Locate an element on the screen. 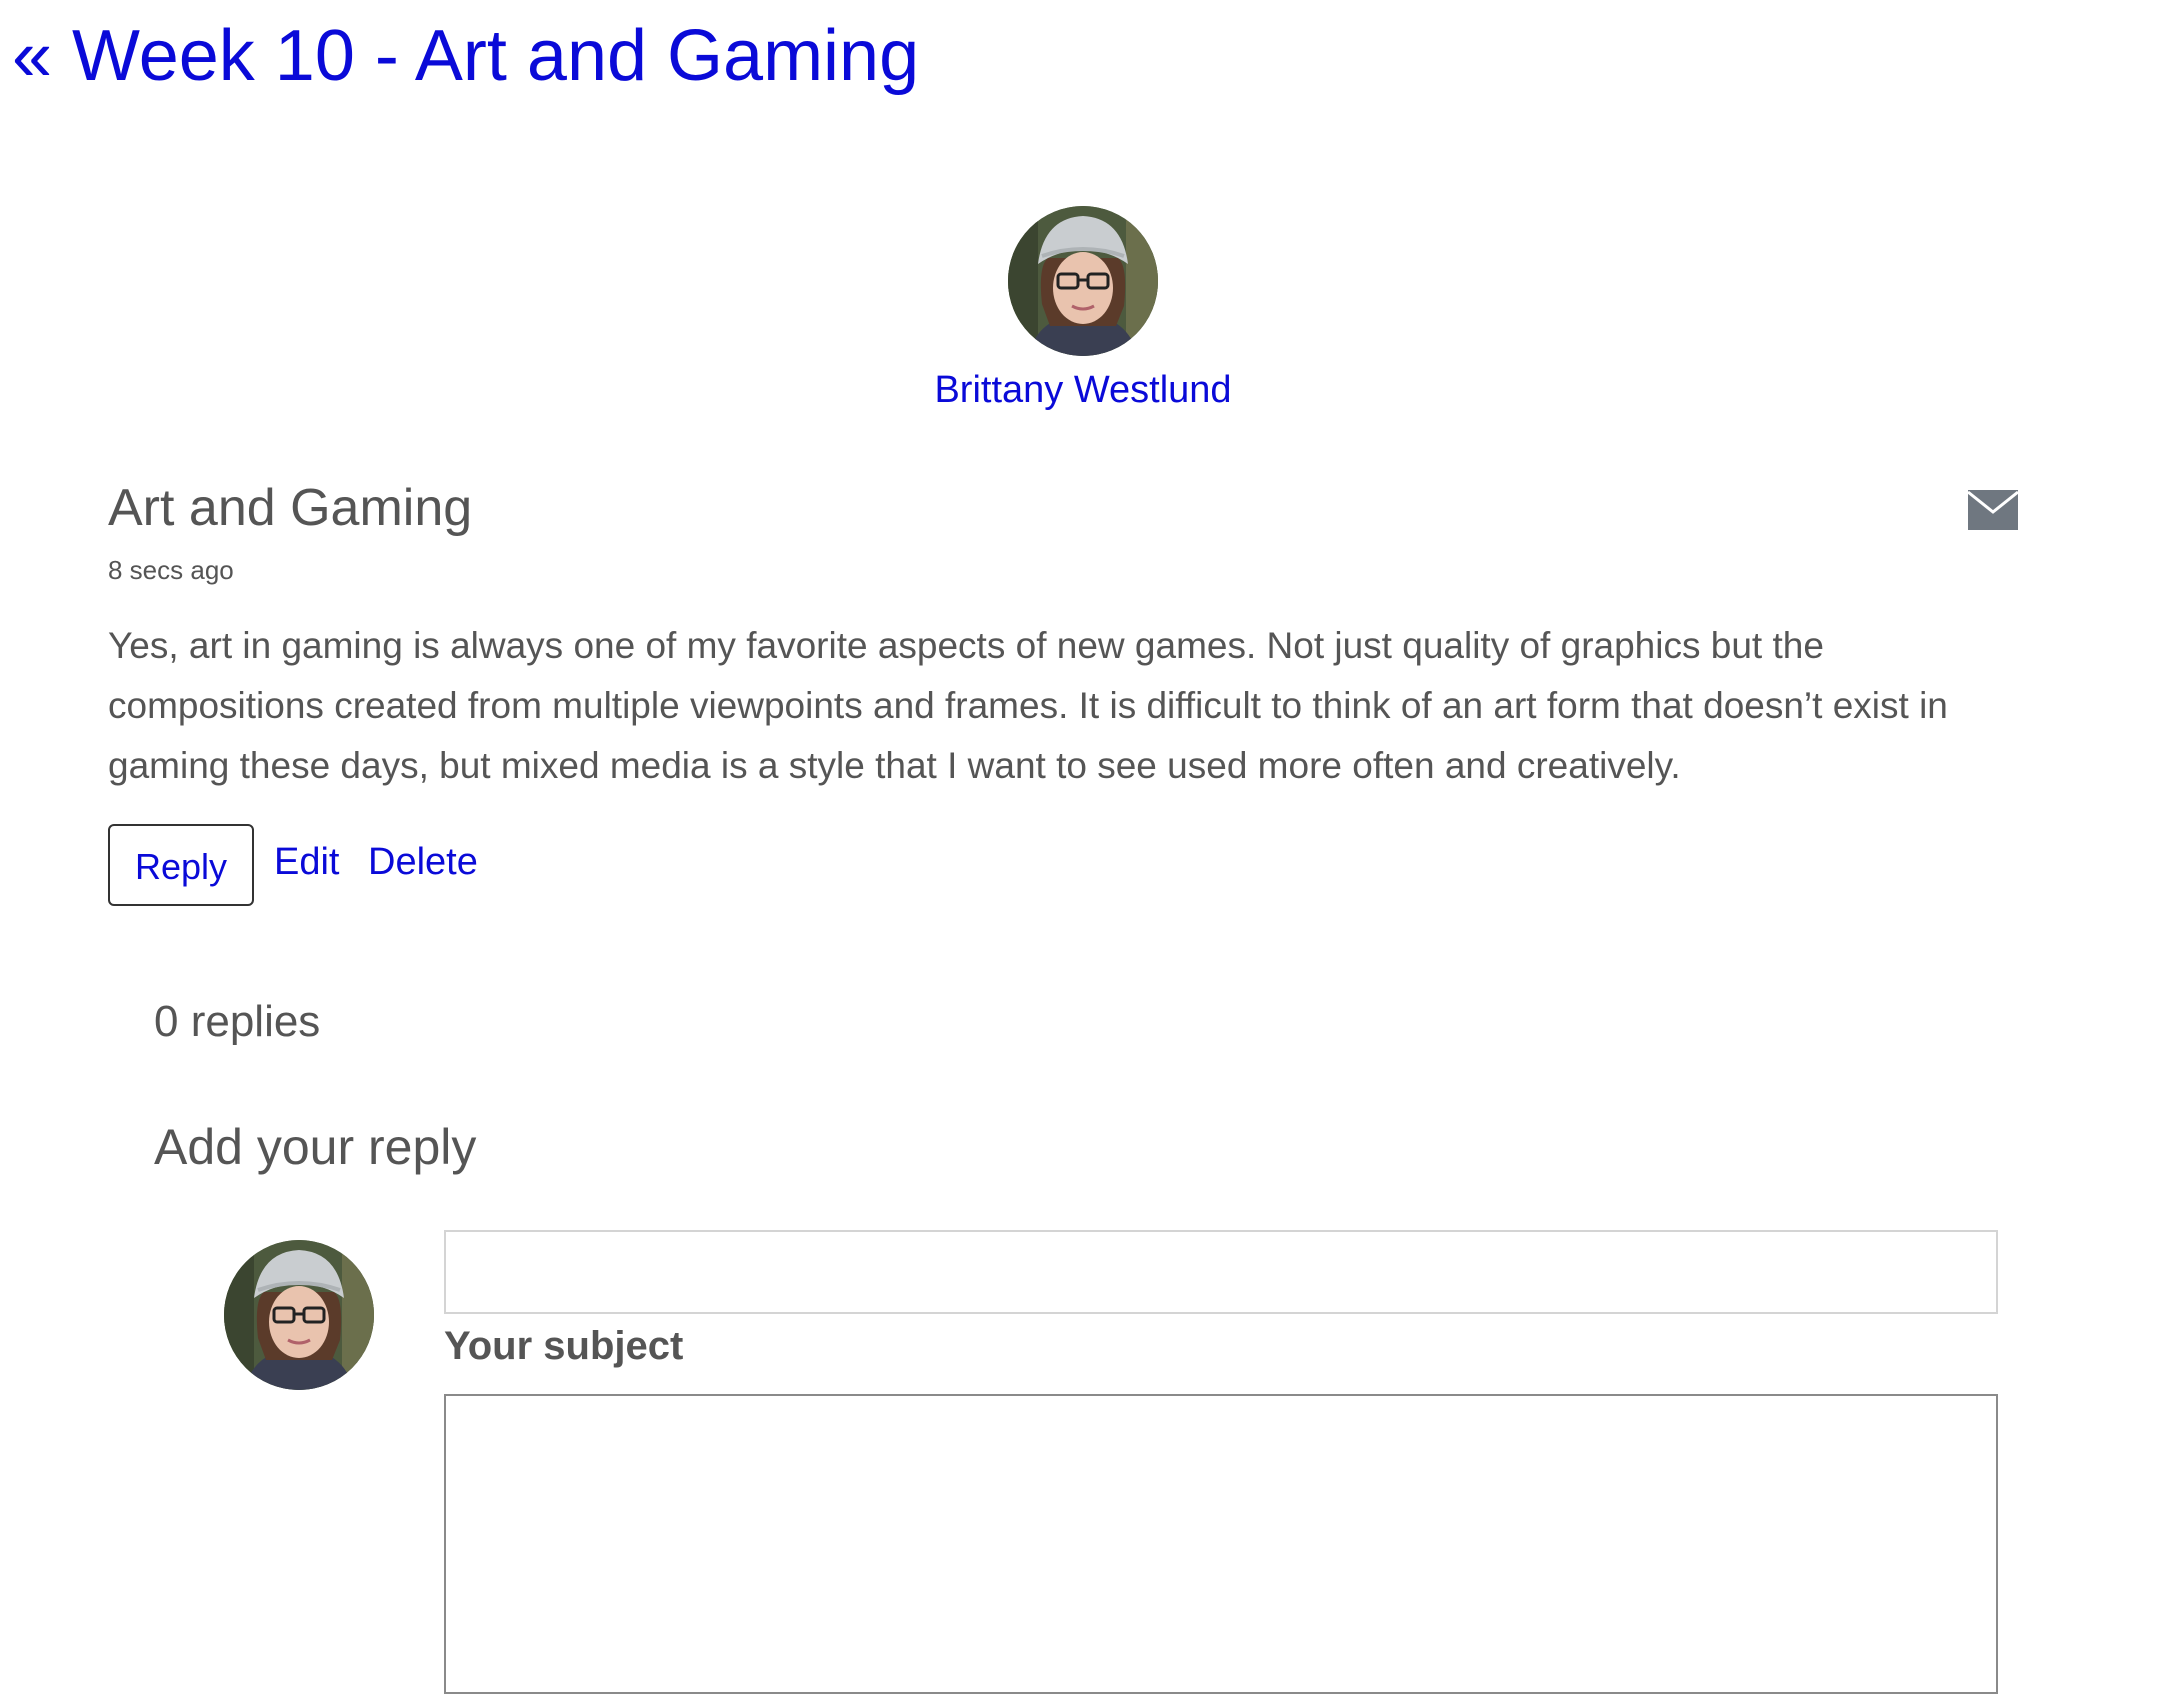  current-user-avatar is located at coordinates (299, 1315).